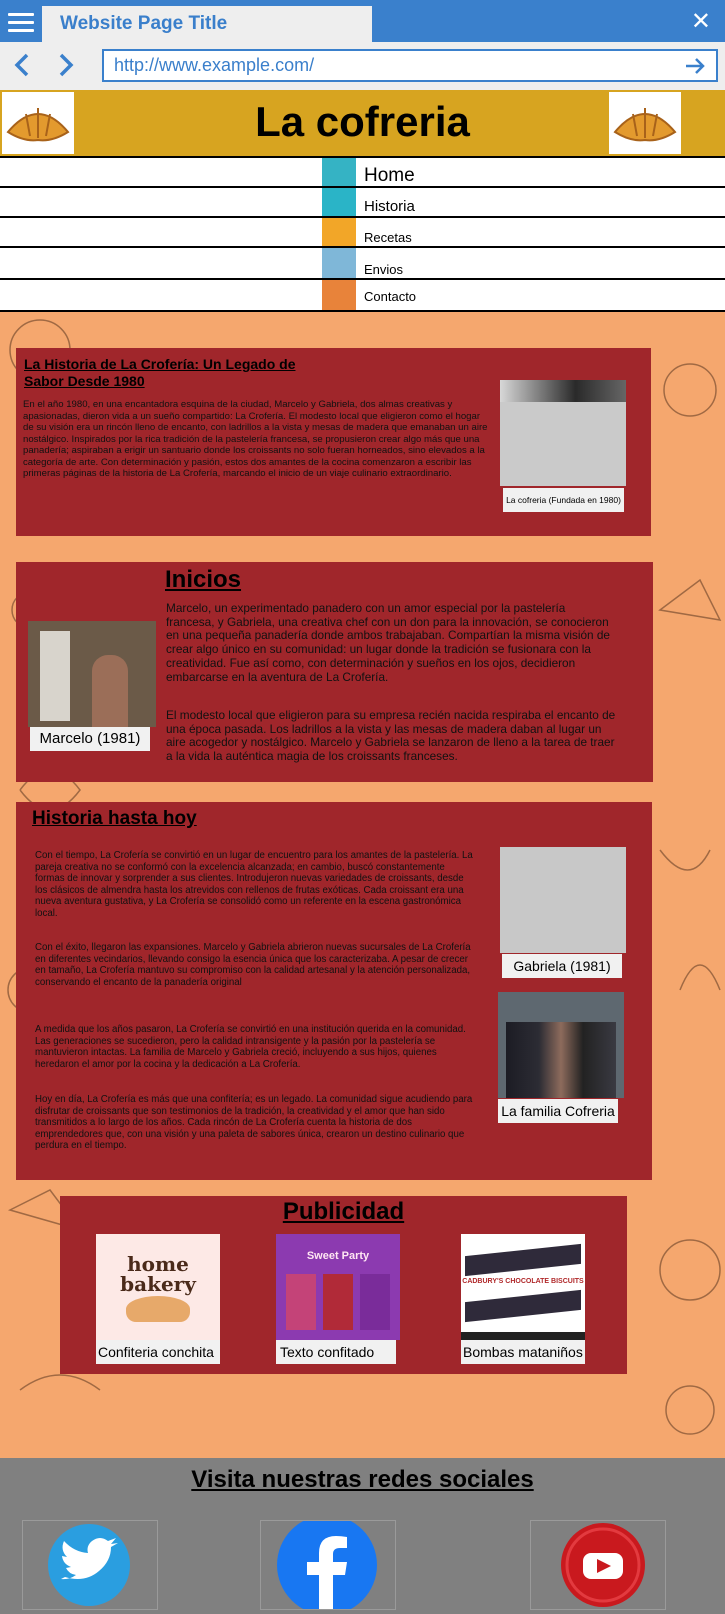 The width and height of the screenshot is (725, 1614). Describe the element at coordinates (362, 295) in the screenshot. I see `nav-item-contacto: Contacto` at that location.